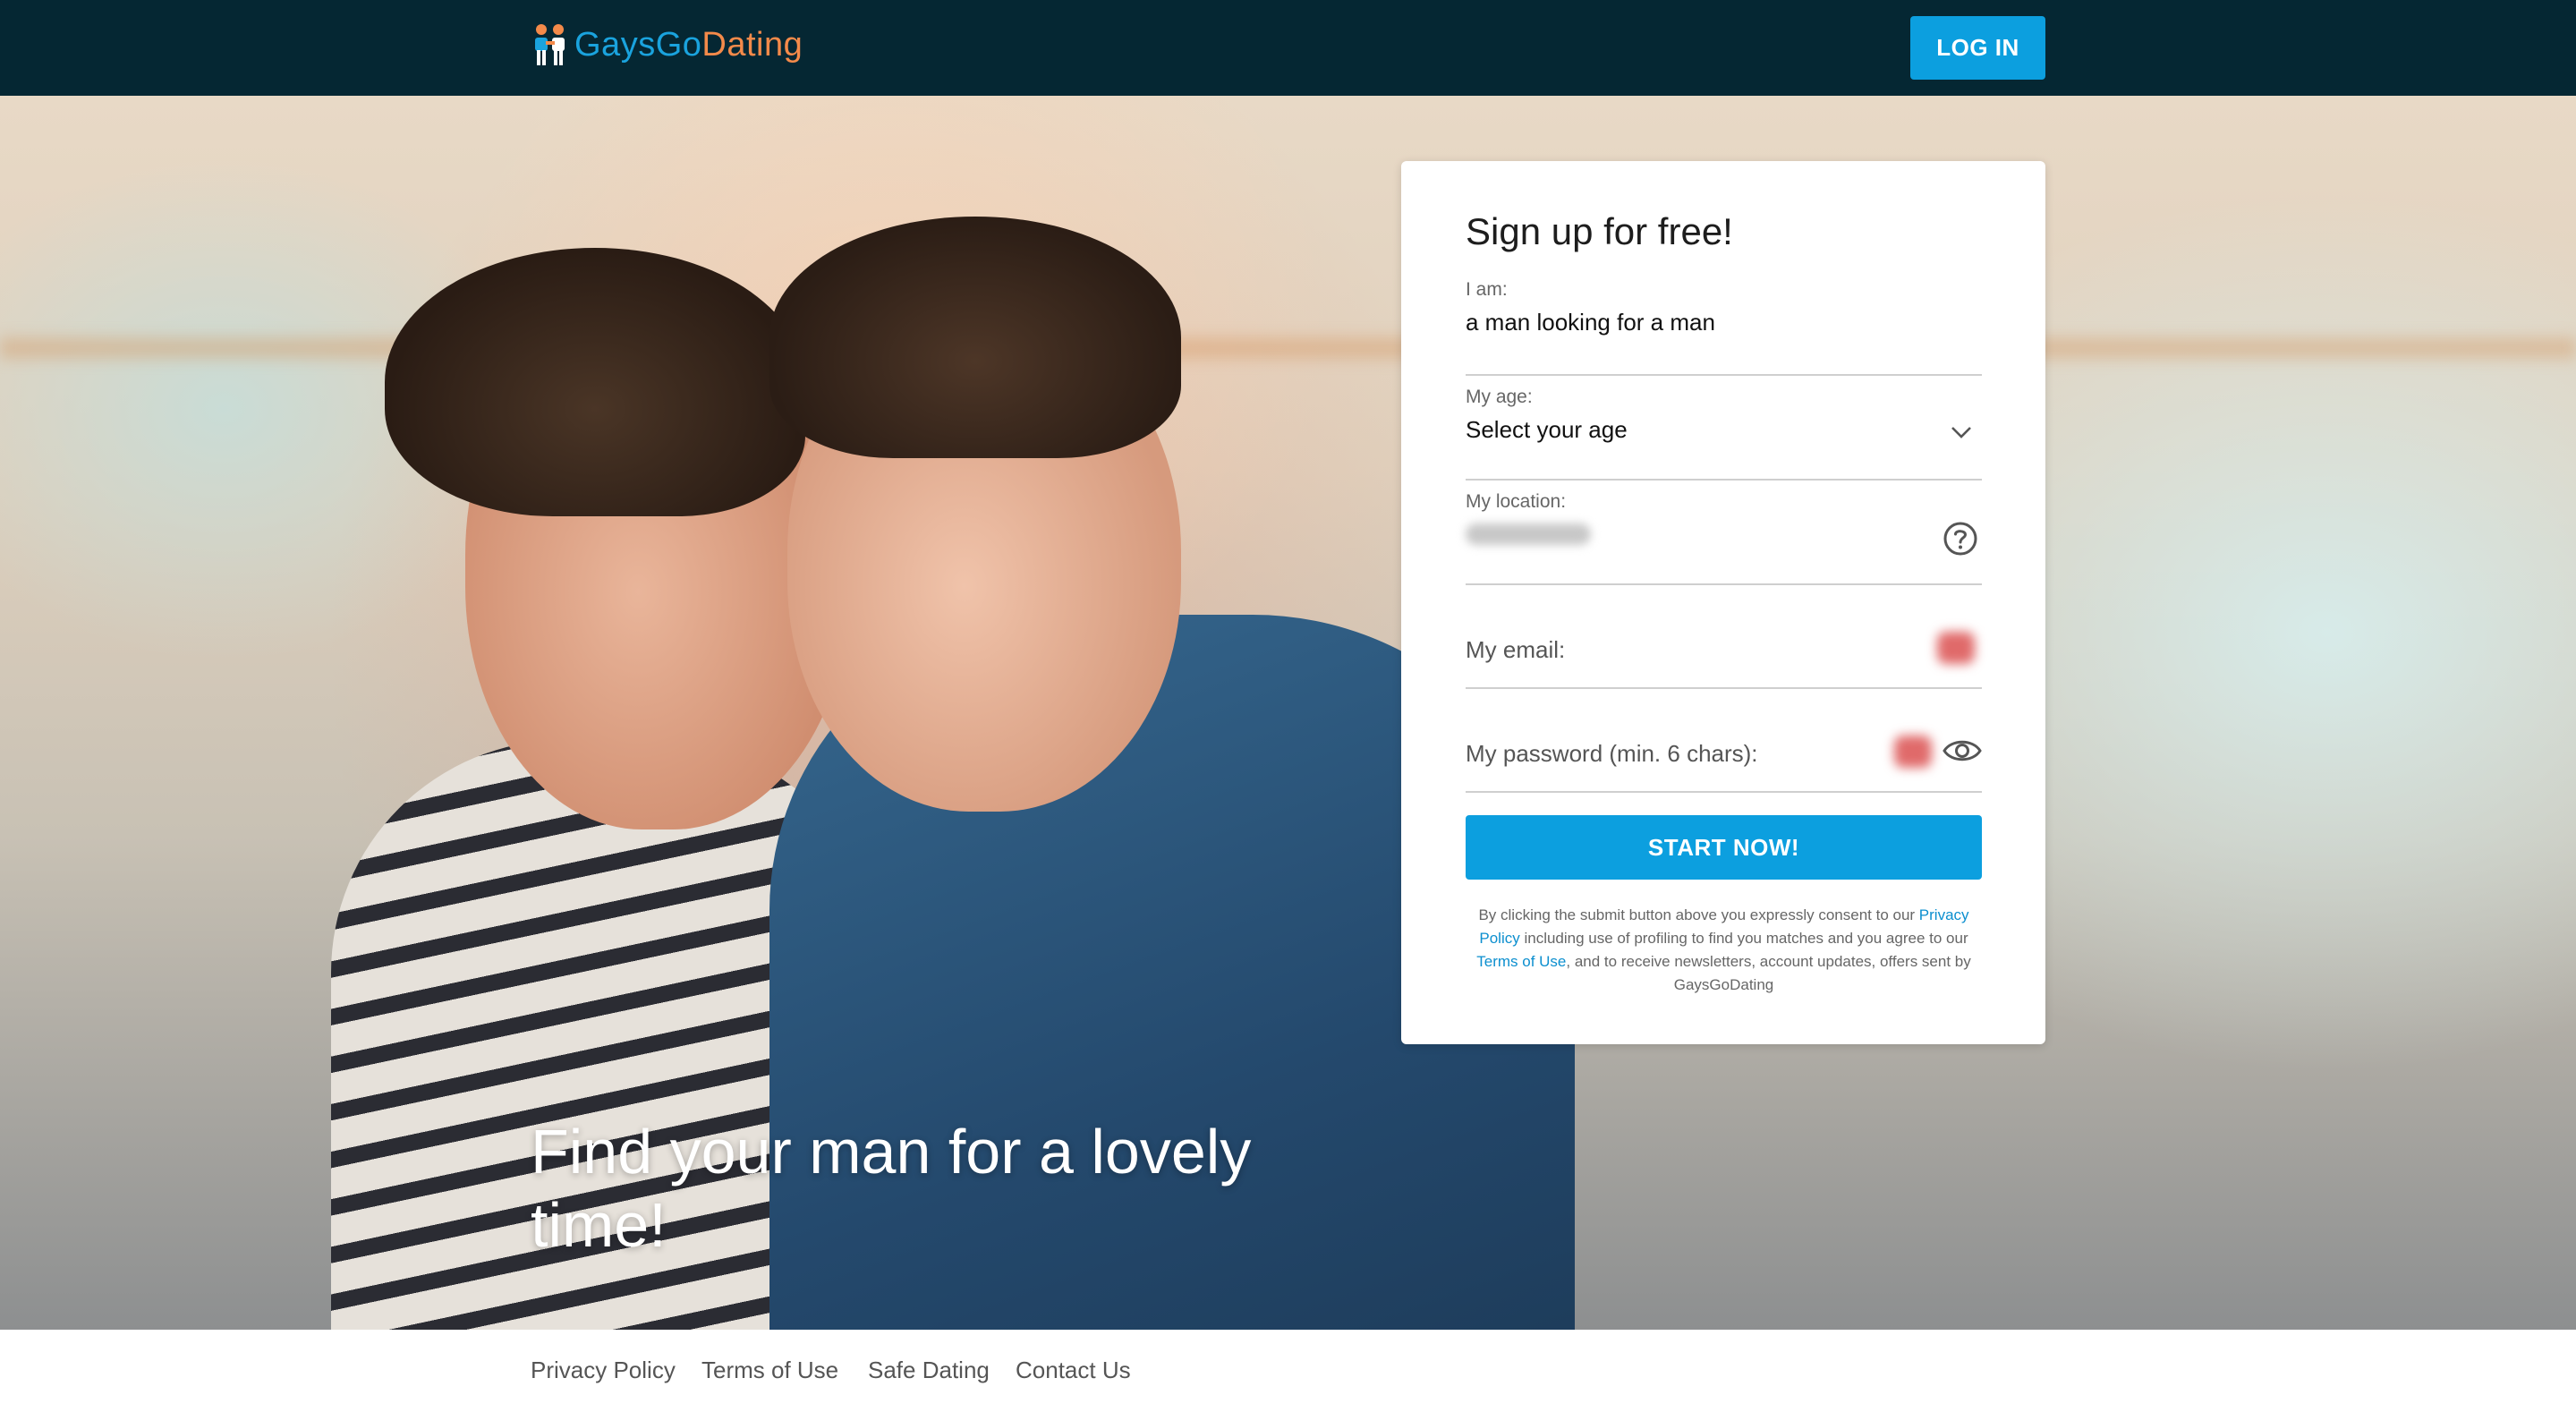 The width and height of the screenshot is (2576, 1412). What do you see at coordinates (603, 1370) in the screenshot?
I see `footer-link-privacy-policy: Privacy Policy` at bounding box center [603, 1370].